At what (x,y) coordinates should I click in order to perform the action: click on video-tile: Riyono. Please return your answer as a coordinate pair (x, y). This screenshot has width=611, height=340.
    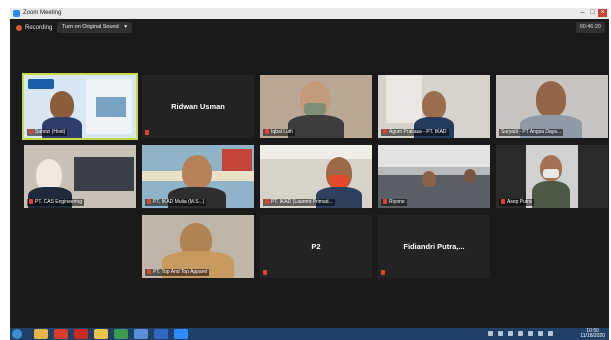
    Looking at the image, I should click on (434, 176).